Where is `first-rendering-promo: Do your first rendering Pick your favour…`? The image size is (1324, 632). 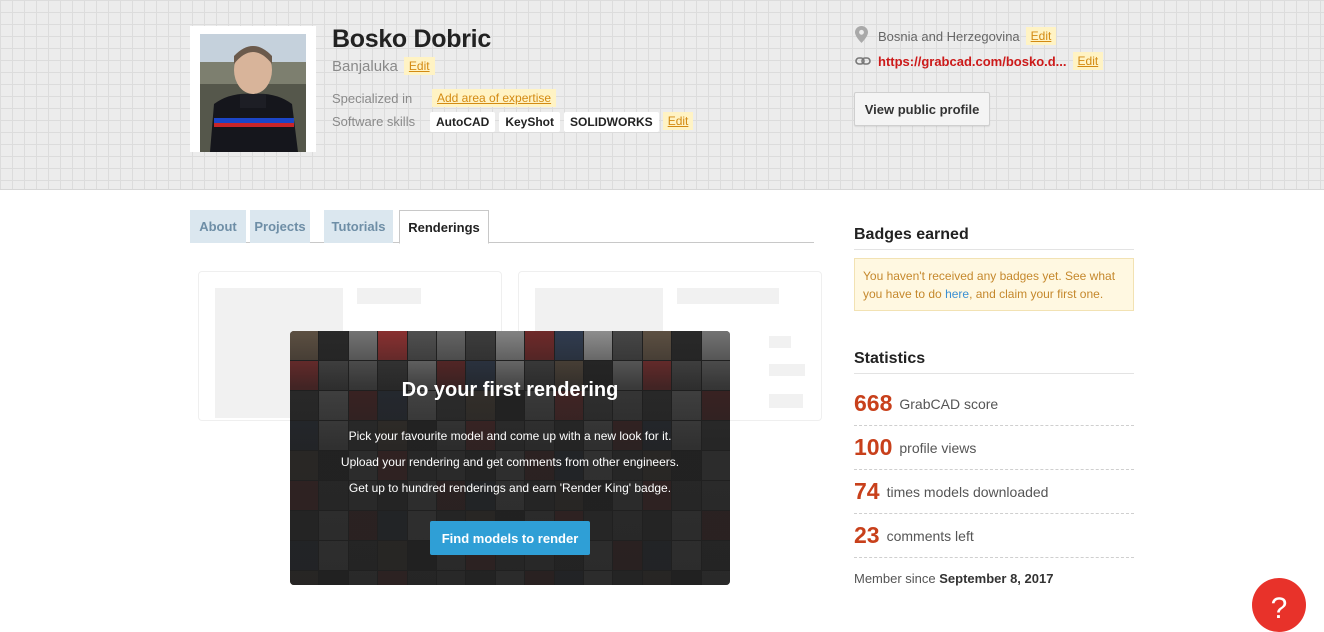
first-rendering-promo: Do your first rendering Pick your favour… is located at coordinates (510, 458).